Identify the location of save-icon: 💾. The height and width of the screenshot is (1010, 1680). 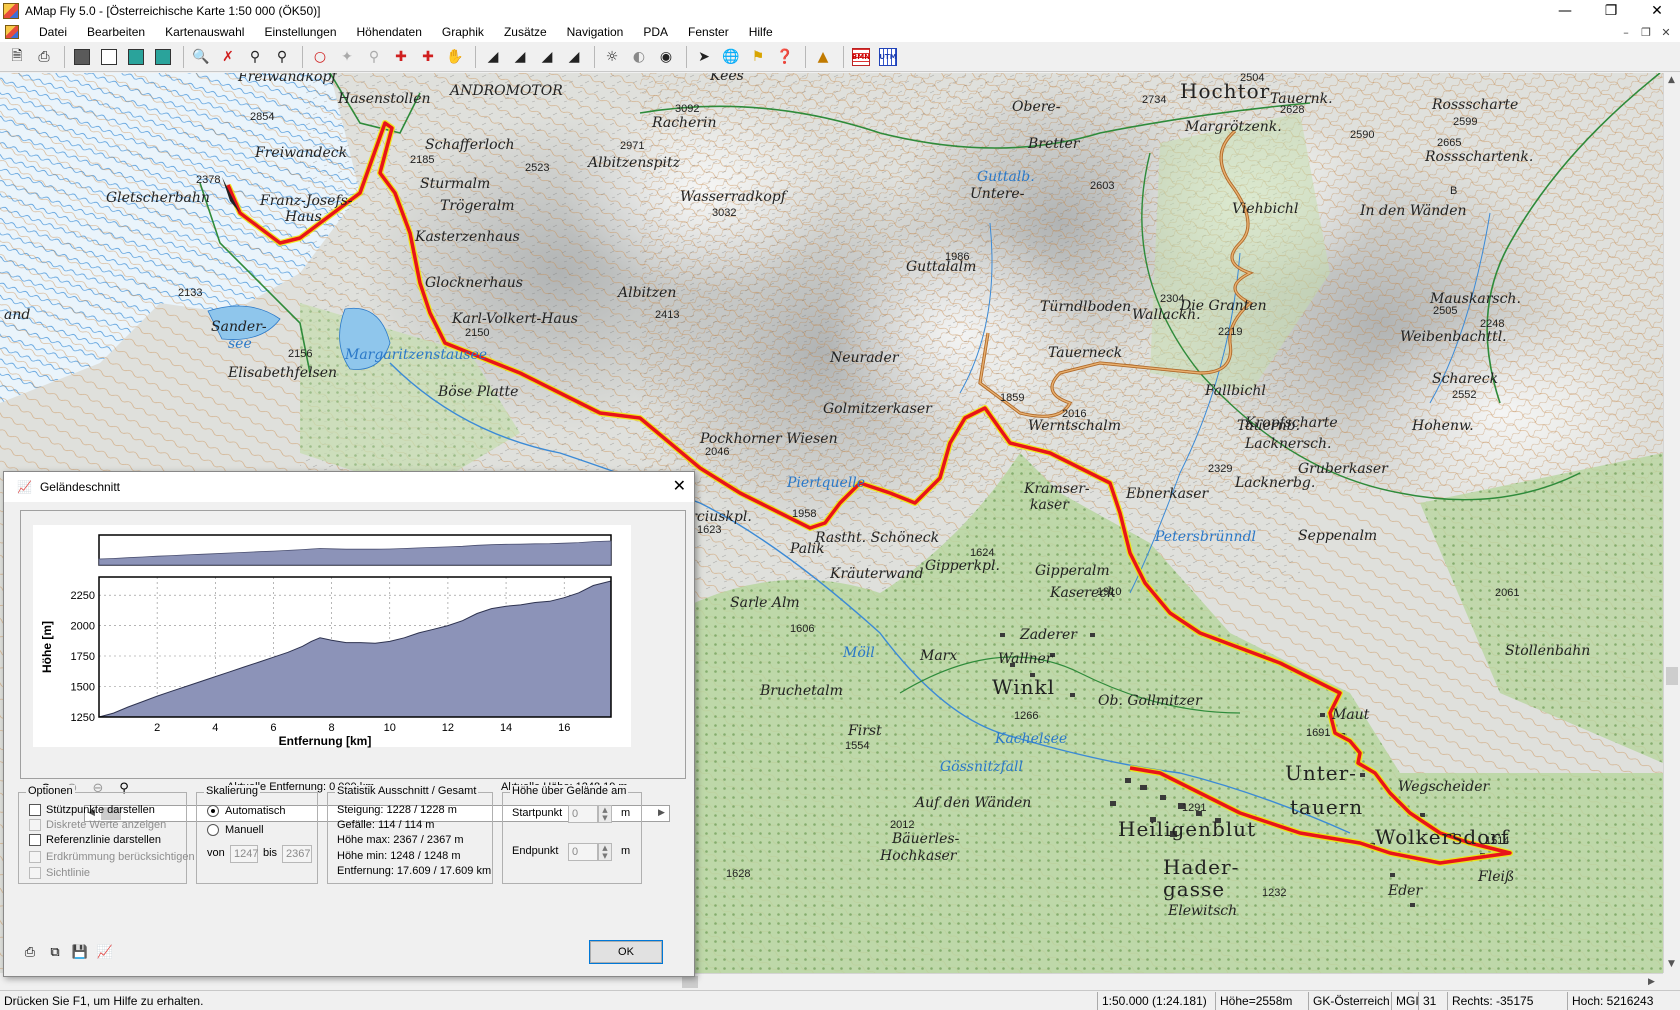
(80, 952).